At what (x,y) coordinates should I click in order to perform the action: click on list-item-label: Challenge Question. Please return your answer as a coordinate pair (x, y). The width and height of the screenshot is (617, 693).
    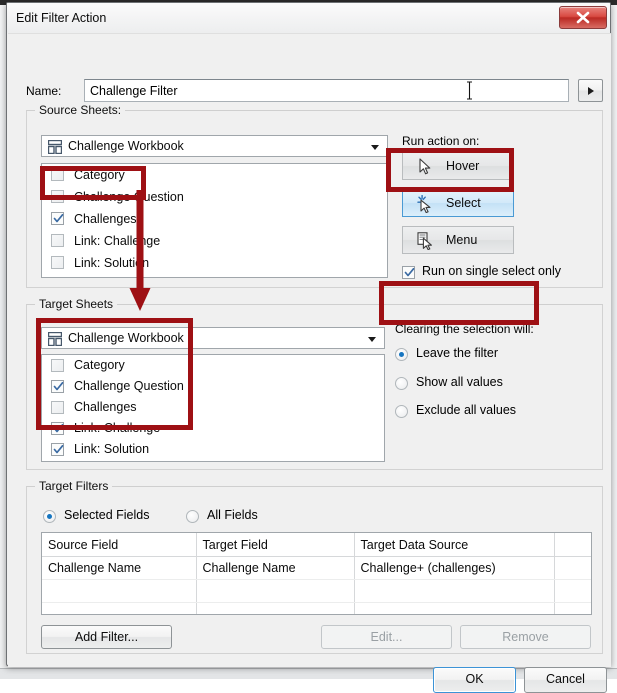
    Looking at the image, I should click on (129, 197).